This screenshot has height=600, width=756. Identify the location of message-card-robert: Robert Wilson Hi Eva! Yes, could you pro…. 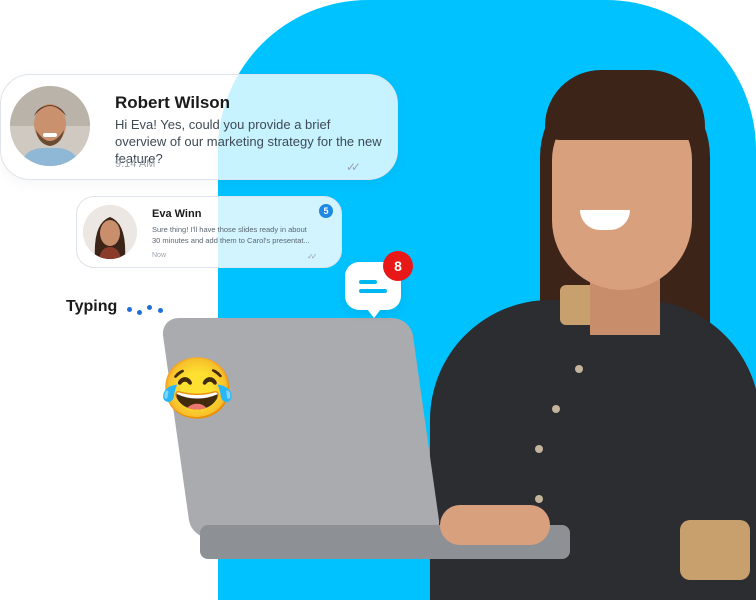
(199, 127).